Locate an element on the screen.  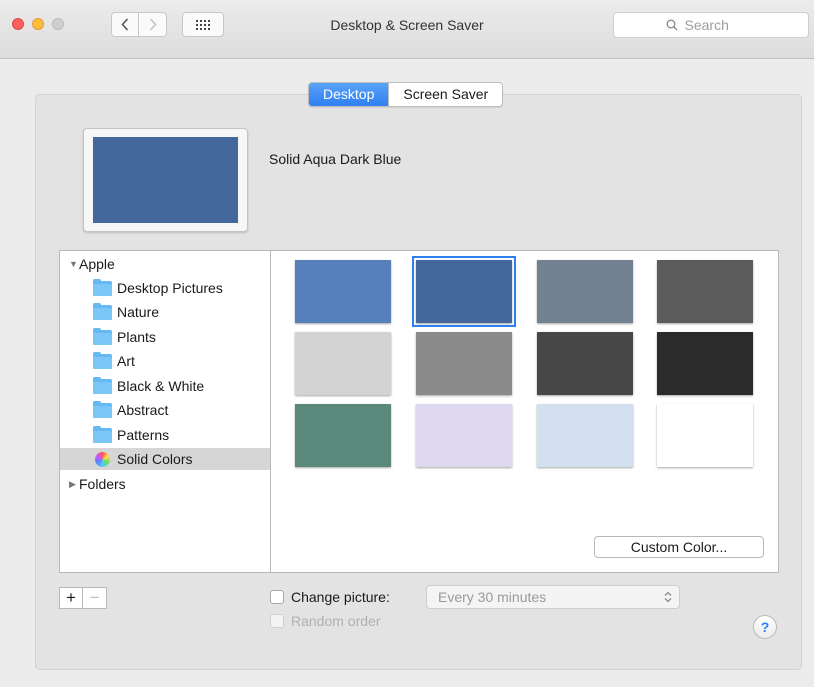
sidebar-item-nature: Nature is located at coordinates (165, 312).